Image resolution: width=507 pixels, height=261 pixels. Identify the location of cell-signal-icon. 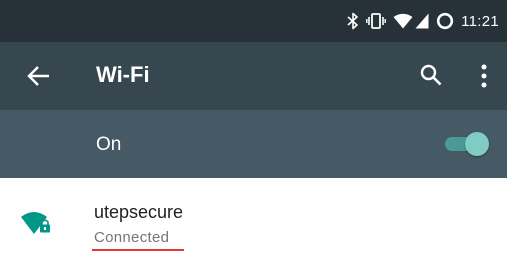
(422, 21).